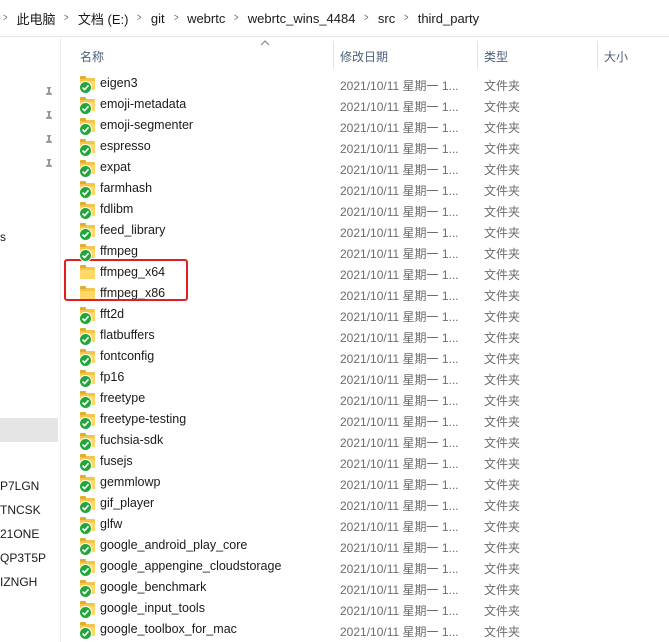 Image resolution: width=669 pixels, height=642 pixels. What do you see at coordinates (153, 587) in the screenshot?
I see `file-name: google_benchmark` at bounding box center [153, 587].